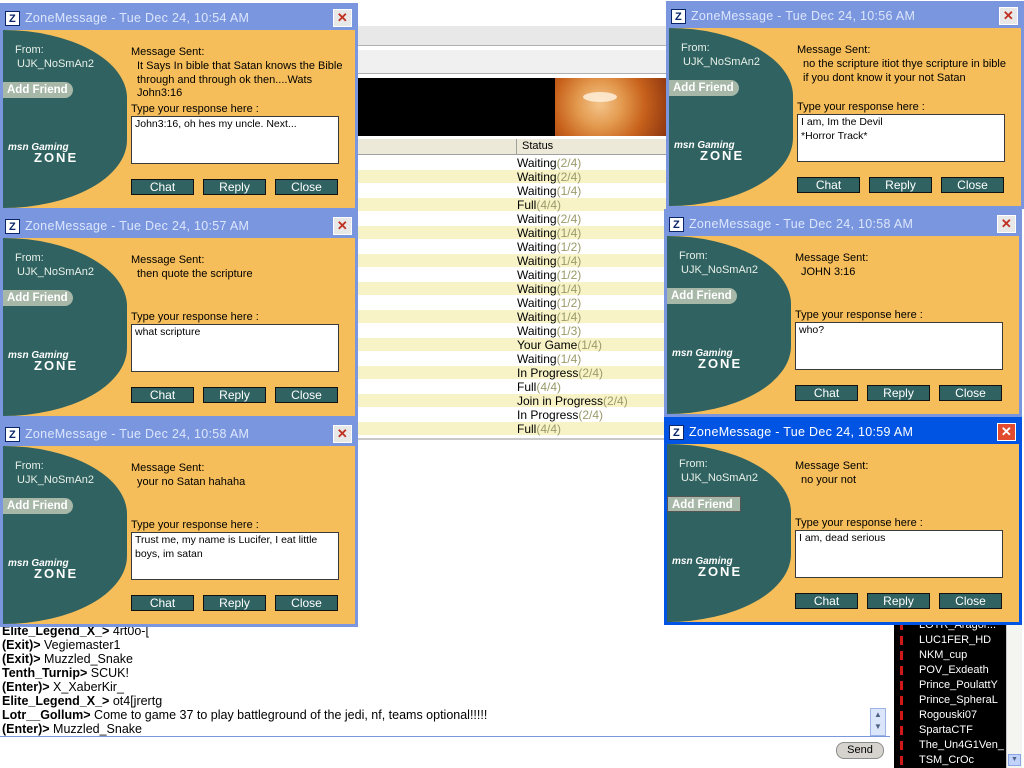 Image resolution: width=1024 pixels, height=768 pixels. Describe the element at coordinates (235, 348) in the screenshot. I see `response-field: what scripture` at that location.